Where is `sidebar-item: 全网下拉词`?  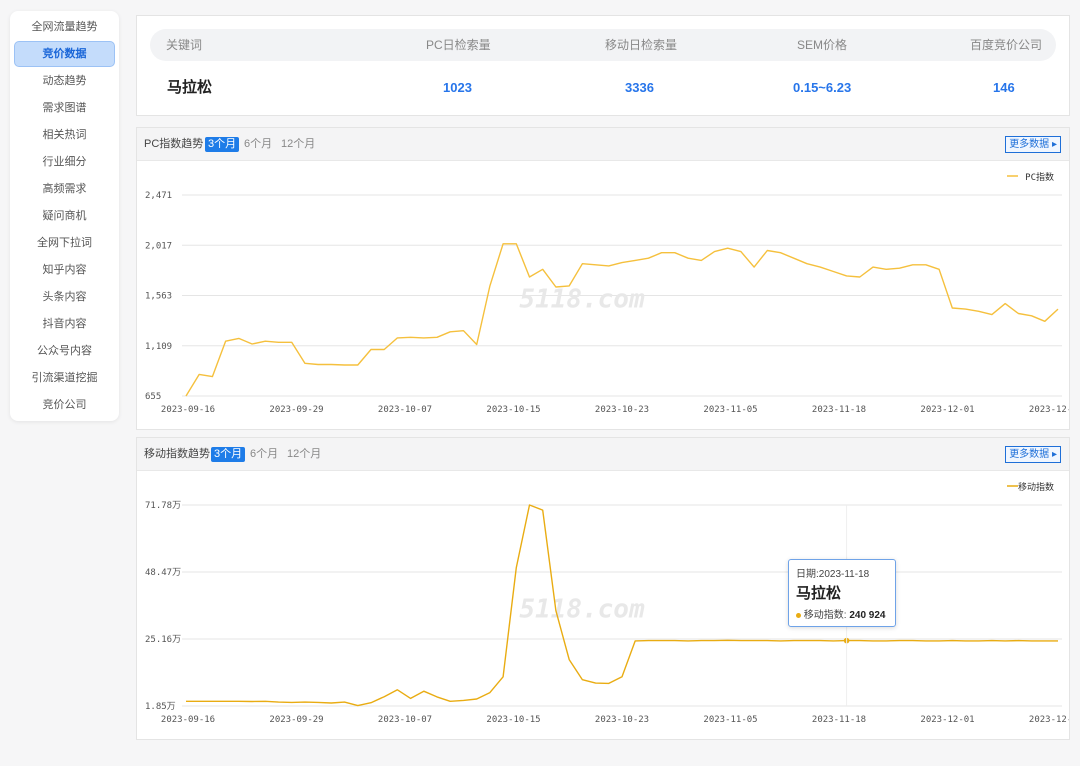
sidebar-item: 全网下拉词 is located at coordinates (64, 243).